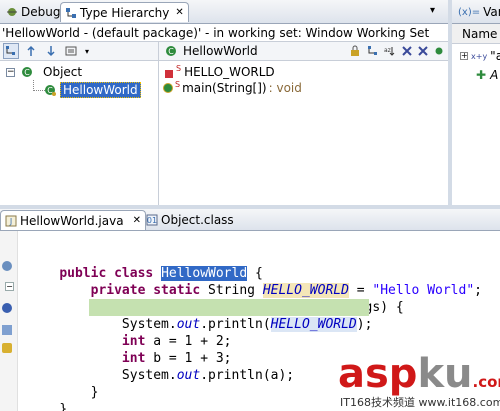  I want to click on code-line-8: }, so click(79, 392).